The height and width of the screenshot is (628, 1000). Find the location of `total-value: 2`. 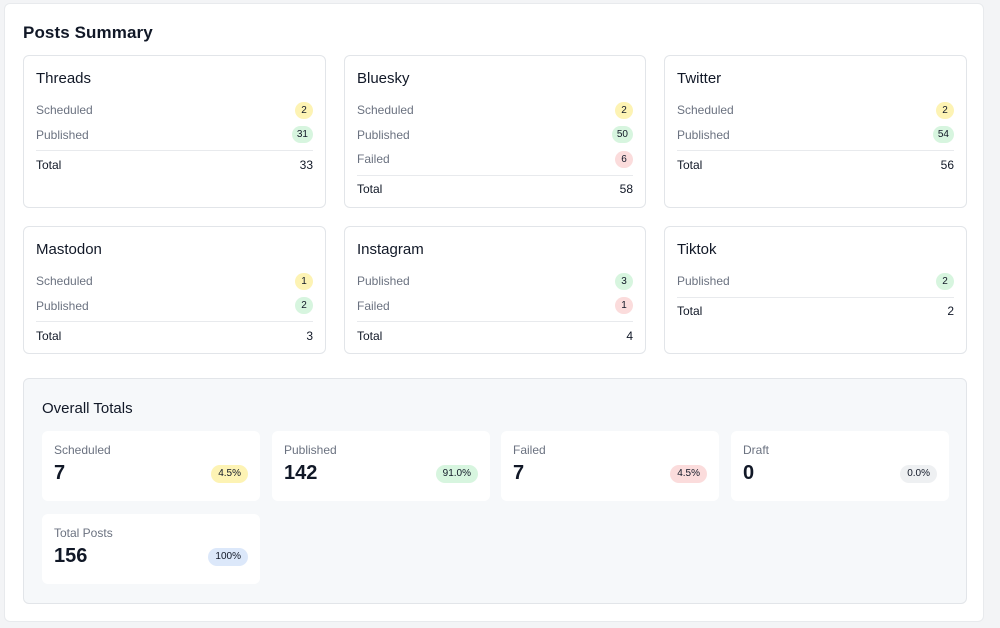

total-value: 2 is located at coordinates (950, 311).